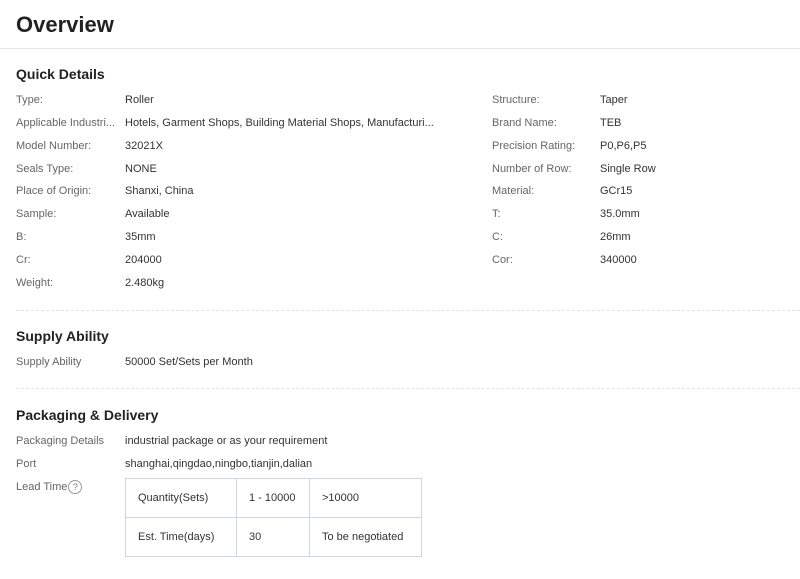 This screenshot has height=579, width=800. Describe the element at coordinates (145, 283) in the screenshot. I see `weight-value: 2.480kg` at that location.